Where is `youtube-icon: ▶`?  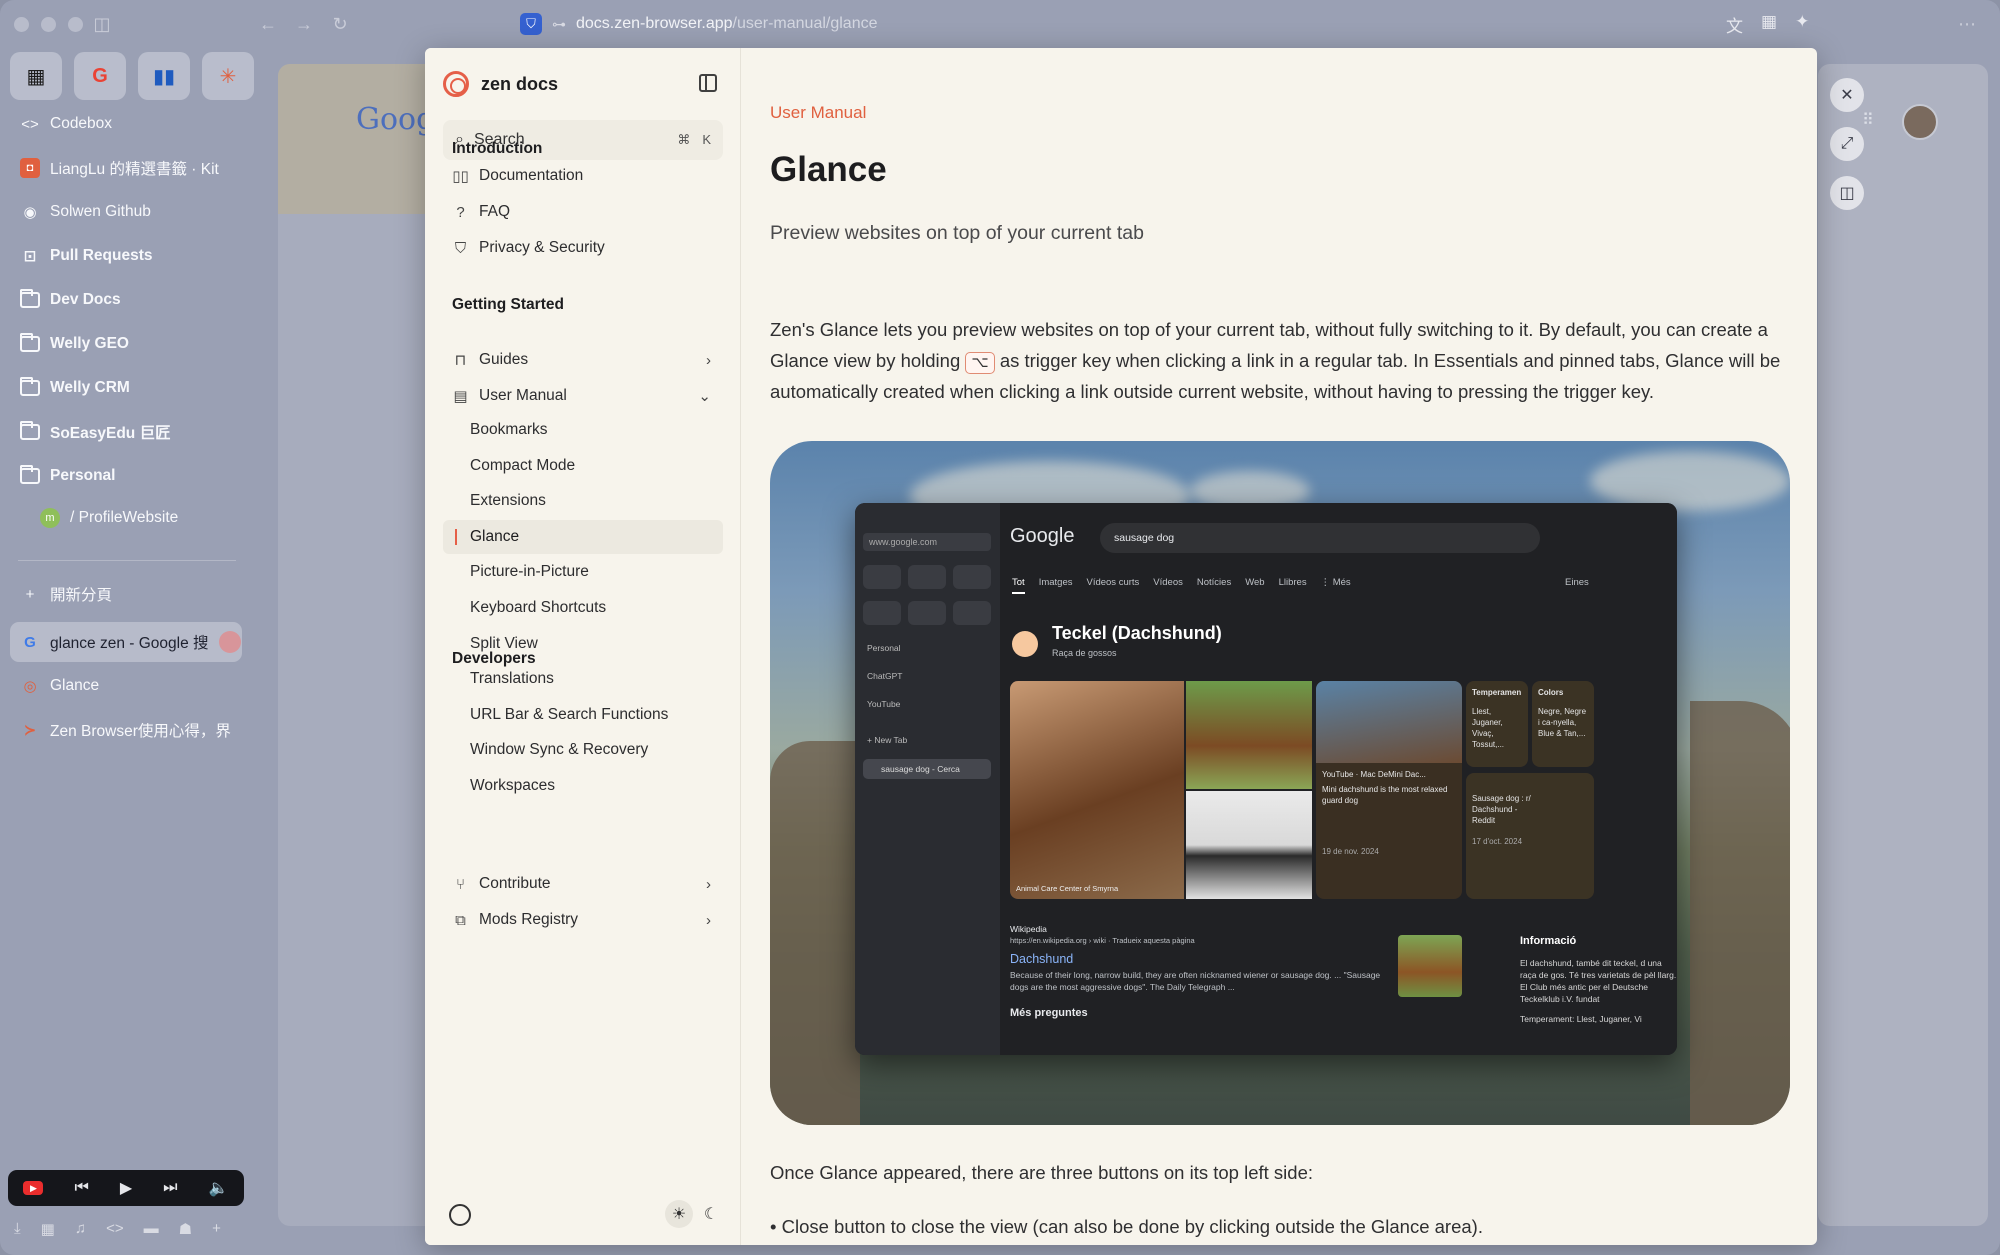
youtube-icon: ▶ is located at coordinates (33, 1188).